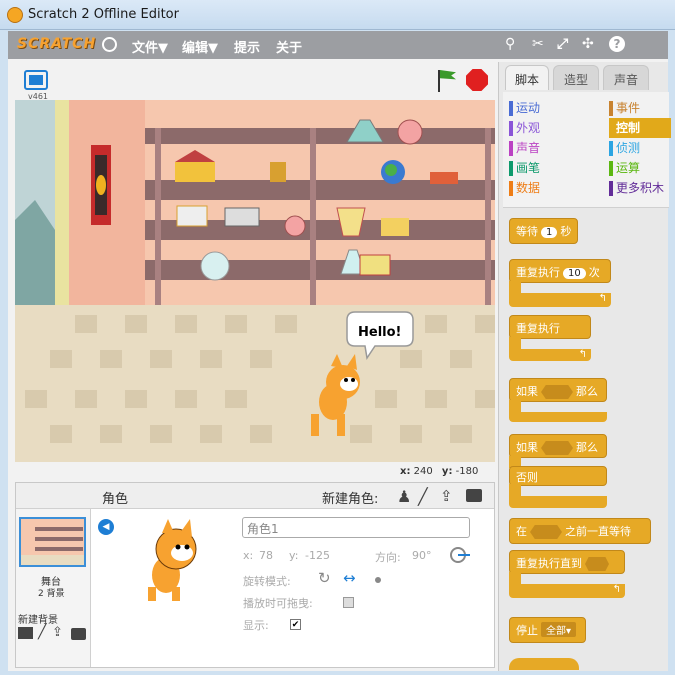 Image resolution: width=675 pixels, height=675 pixels. I want to click on block-wait: 等待 1 秒, so click(544, 231).